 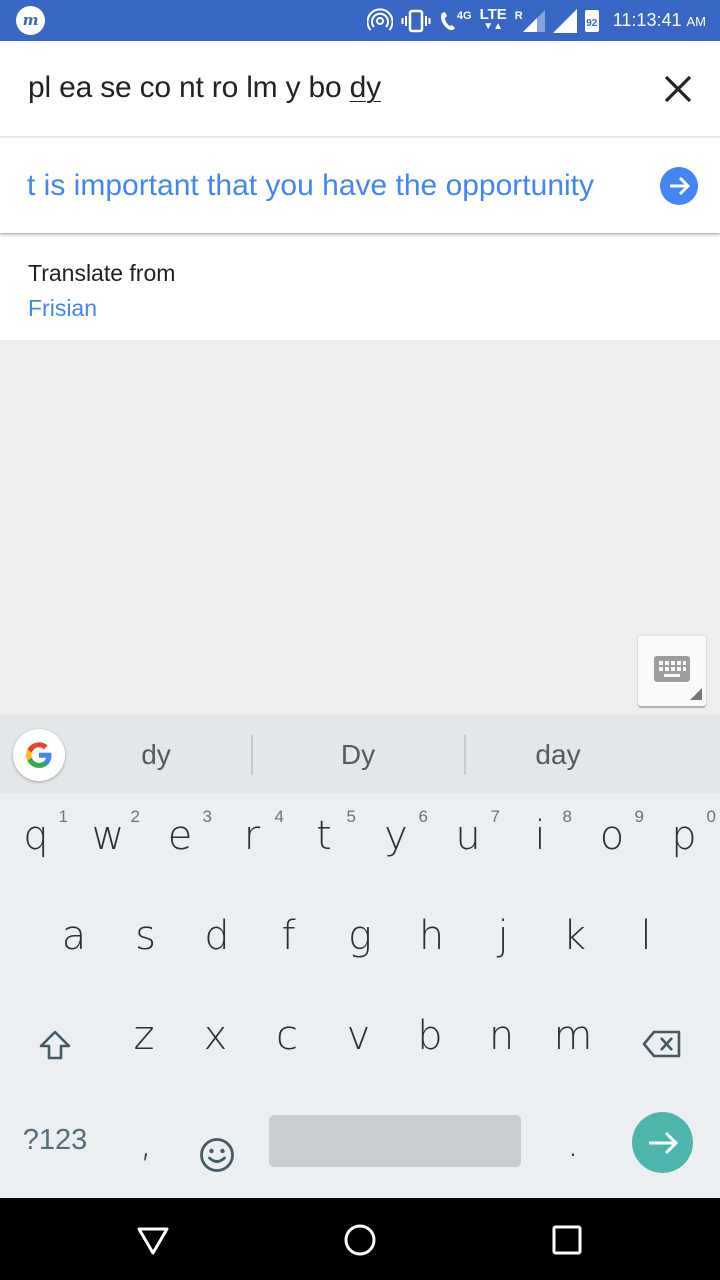 I want to click on key-p: p0, so click(x=684, y=843).